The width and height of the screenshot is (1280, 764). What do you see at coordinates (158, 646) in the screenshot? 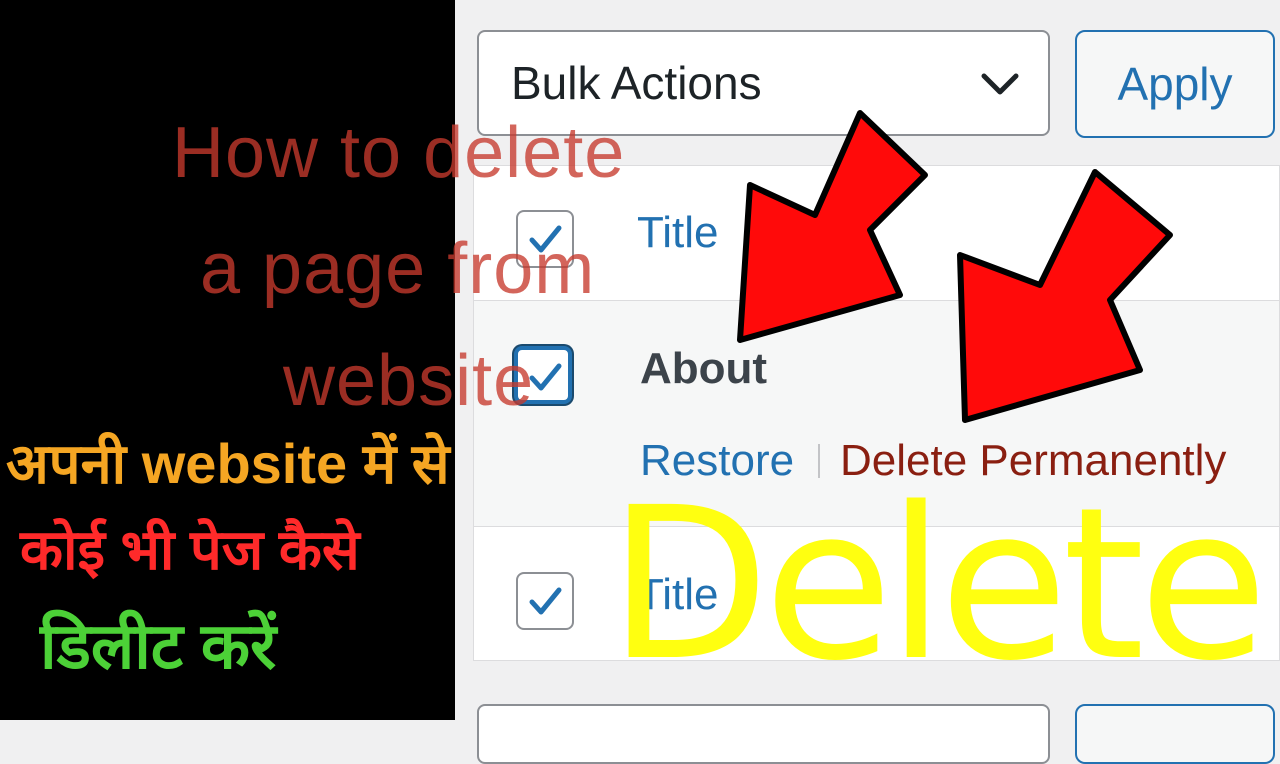
I see `hindi-line-3: डिलीट करें` at bounding box center [158, 646].